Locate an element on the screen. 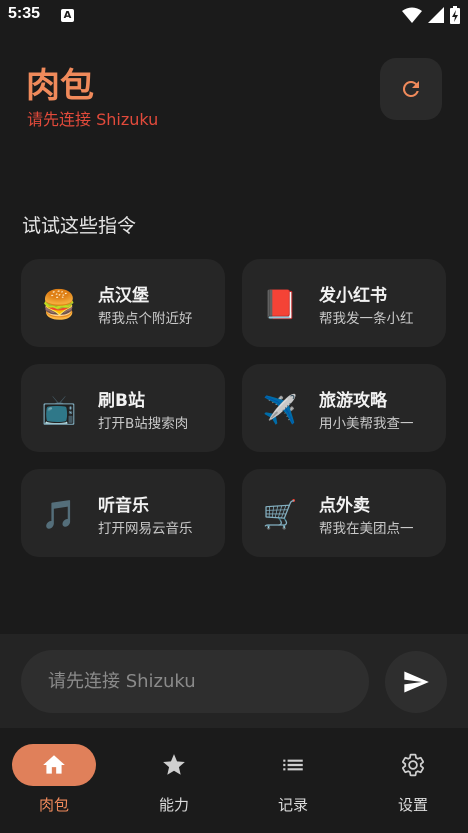  suggestion-card-music: 🎵 听音乐 打开网易云音乐 is located at coordinates (123, 513).